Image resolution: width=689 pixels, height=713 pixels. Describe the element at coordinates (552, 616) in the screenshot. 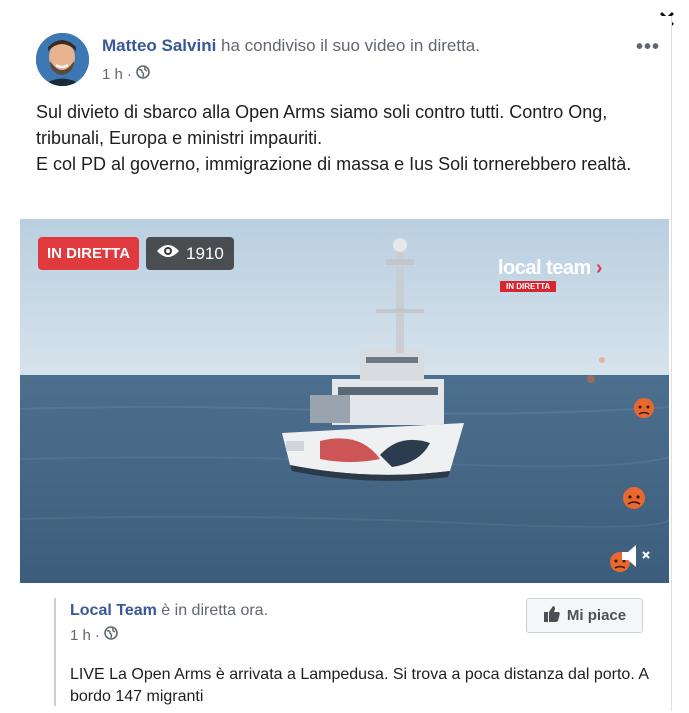

I see `thumbs-up-icon` at that location.